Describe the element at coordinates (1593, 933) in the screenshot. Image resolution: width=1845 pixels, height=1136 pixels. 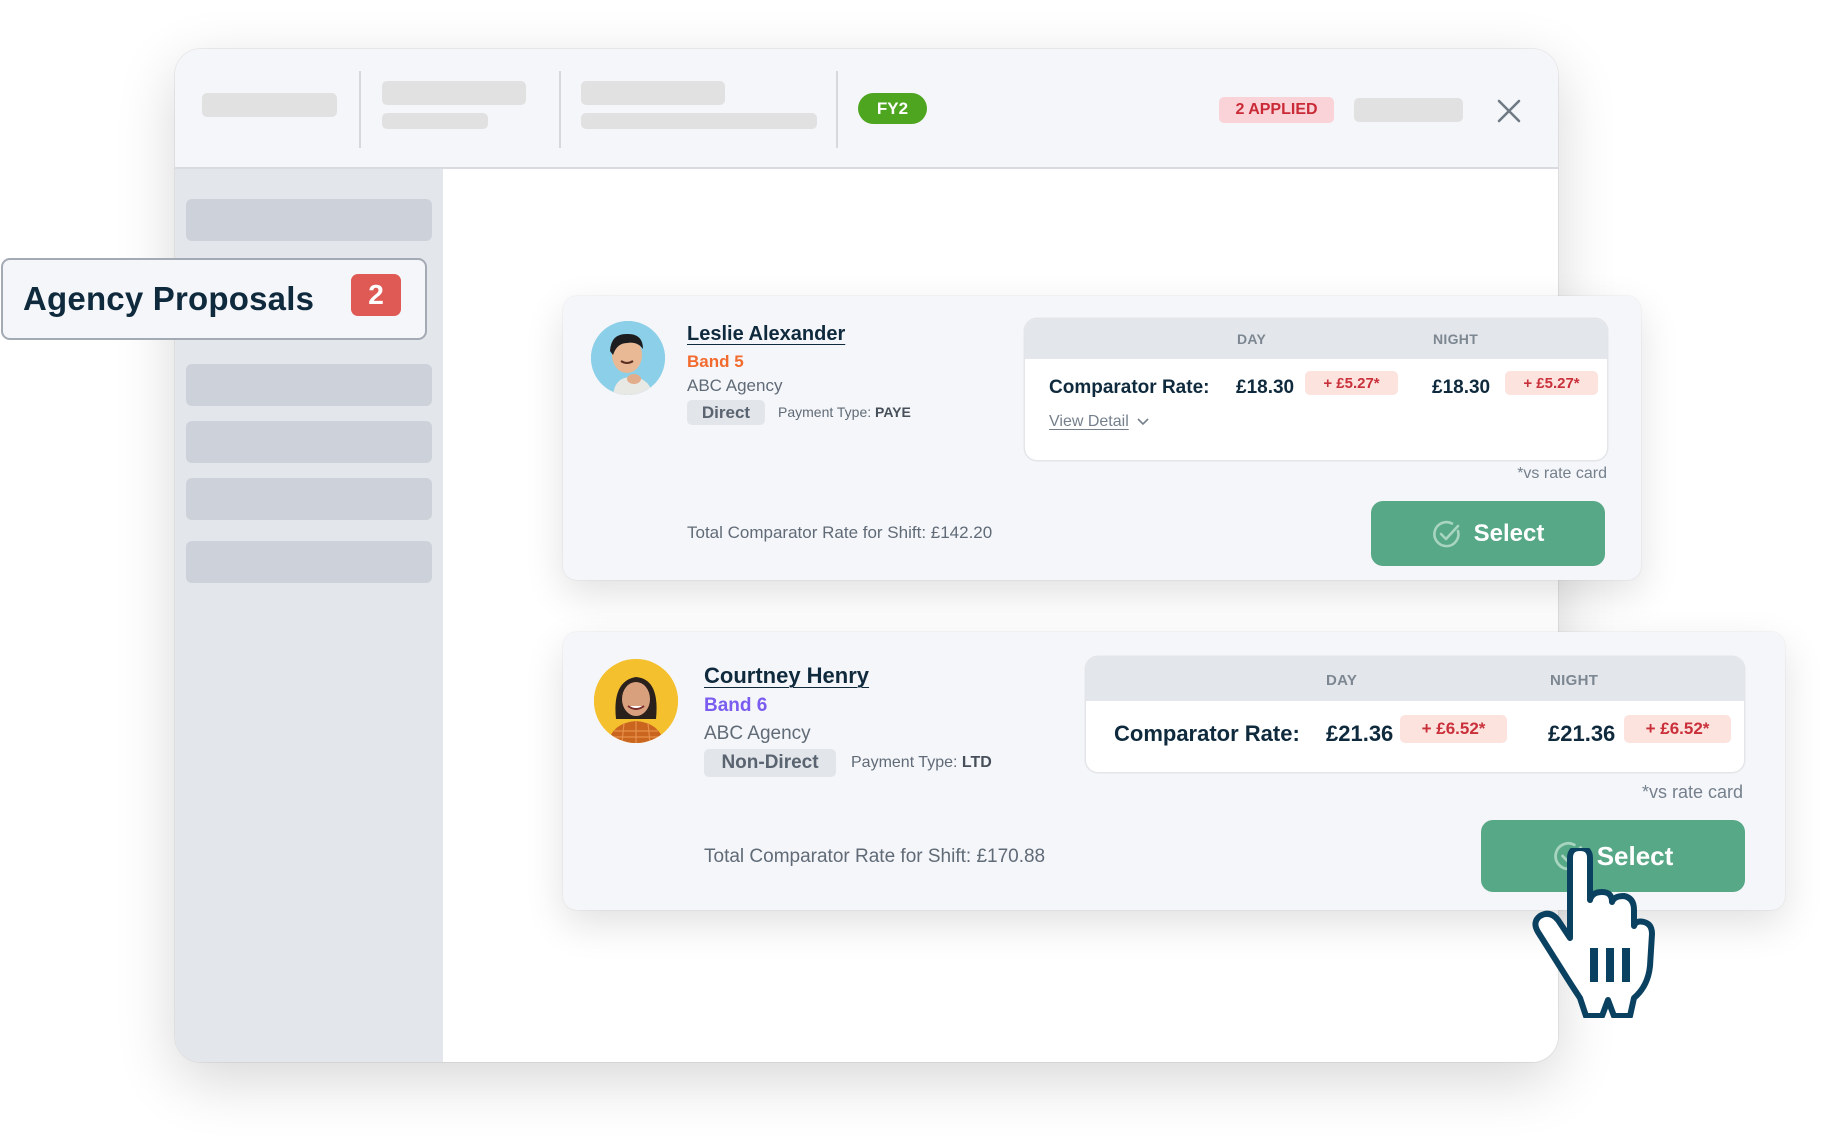
I see `hand-pointer-cursor-icon` at that location.